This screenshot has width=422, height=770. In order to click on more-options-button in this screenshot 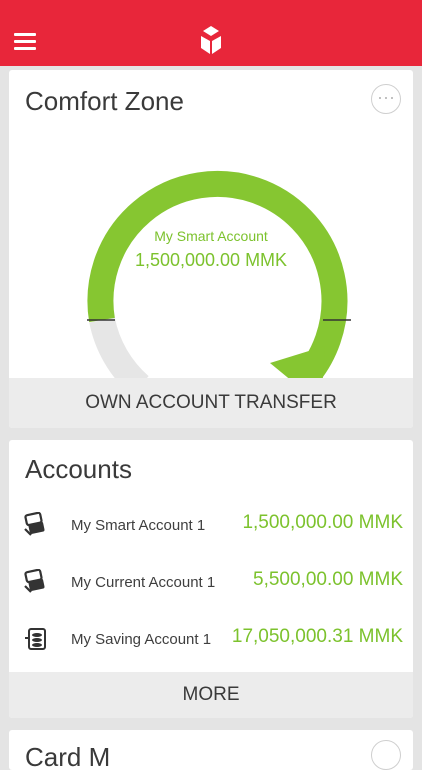, I will do `click(386, 755)`.